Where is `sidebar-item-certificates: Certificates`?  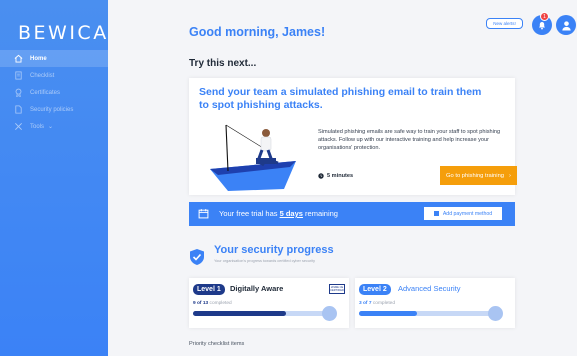
sidebar-item-certificates: Certificates is located at coordinates (54, 92).